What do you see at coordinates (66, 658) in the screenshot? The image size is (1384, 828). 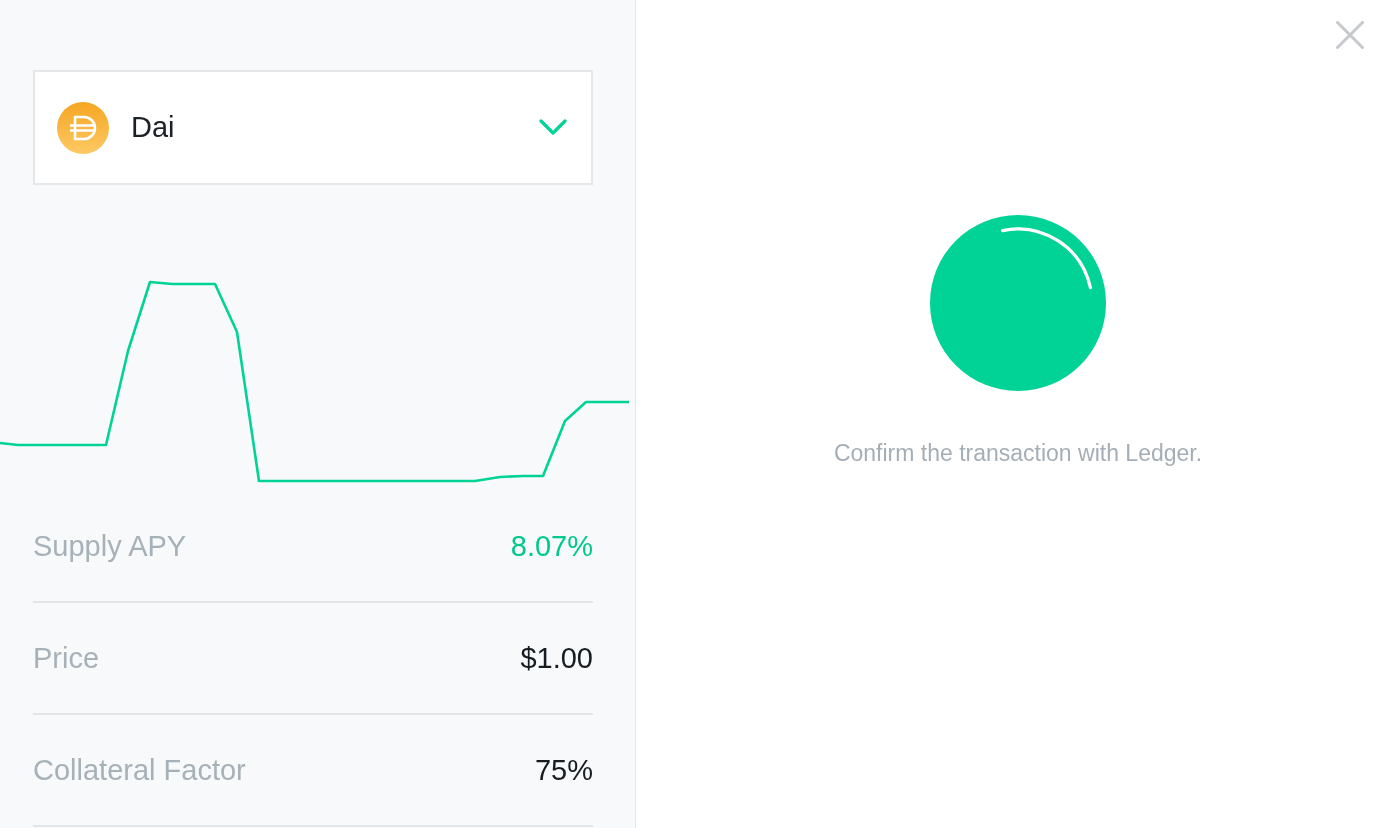 I see `stat-label: Price` at bounding box center [66, 658].